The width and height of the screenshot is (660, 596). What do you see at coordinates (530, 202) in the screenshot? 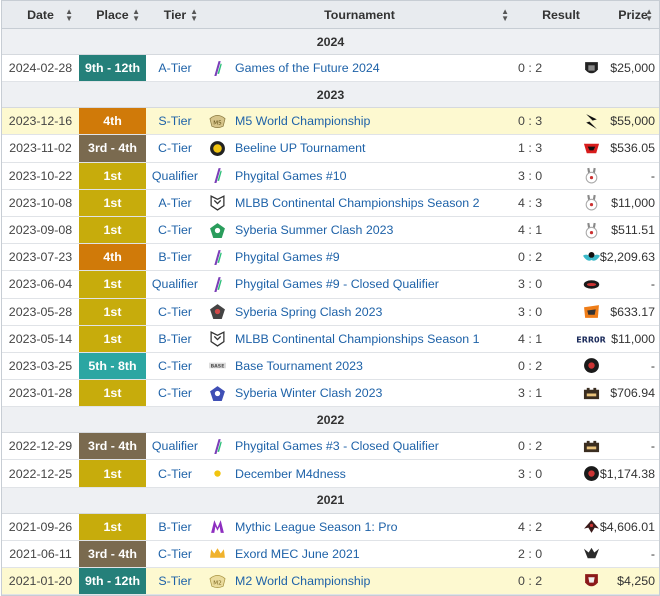
I see `score-cell: 4 : 3` at bounding box center [530, 202].